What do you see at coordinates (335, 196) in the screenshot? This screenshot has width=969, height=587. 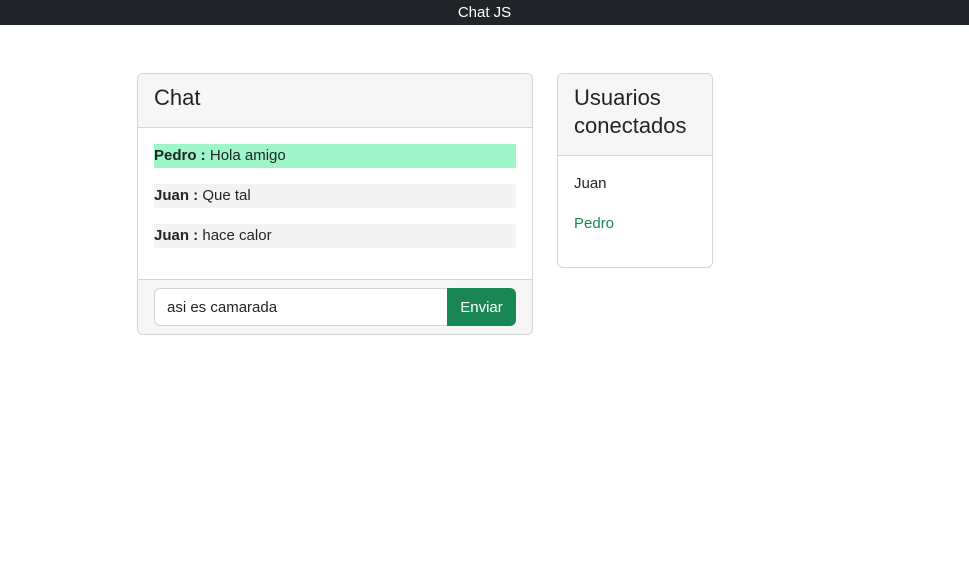 I see `message-item: Juan : Que tal` at bounding box center [335, 196].